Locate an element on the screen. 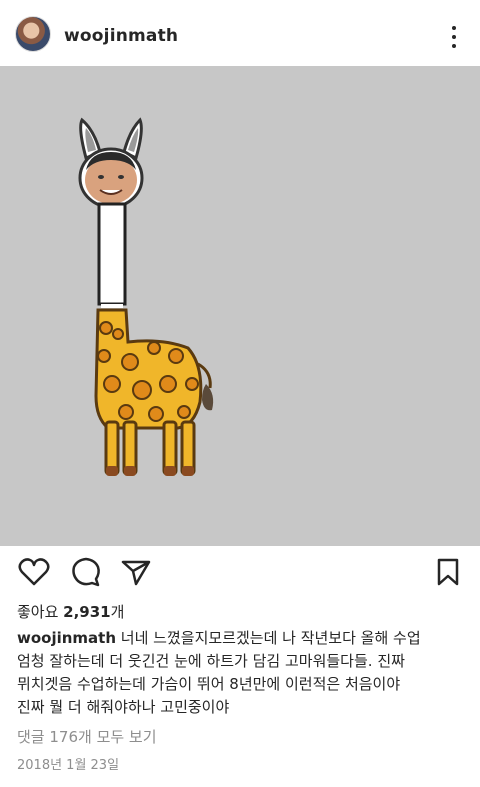 This screenshot has width=480, height=787. likes-prefix: 좋아요 is located at coordinates (40, 612).